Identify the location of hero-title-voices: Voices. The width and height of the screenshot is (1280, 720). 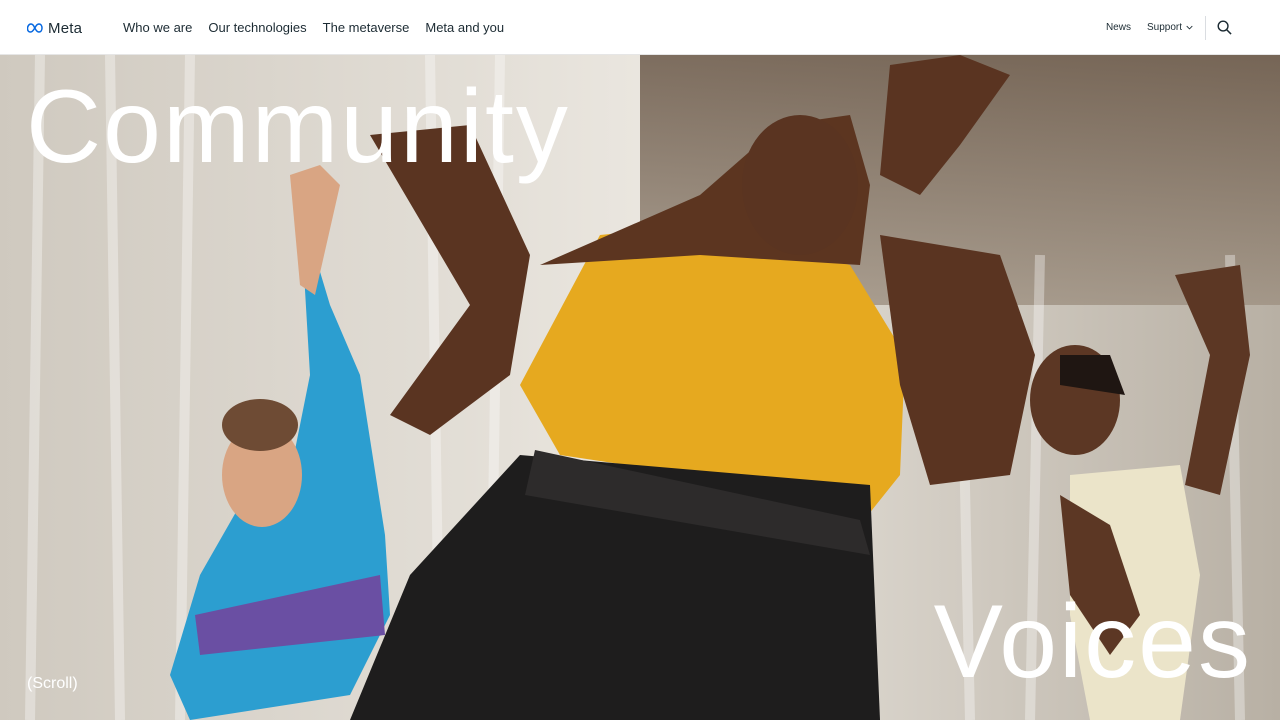
(1092, 642).